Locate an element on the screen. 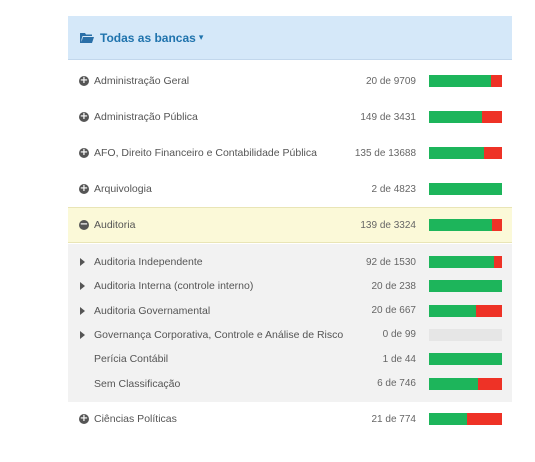 The height and width of the screenshot is (462, 535). bancas-filter-title: Todas as bancas is located at coordinates (148, 38).